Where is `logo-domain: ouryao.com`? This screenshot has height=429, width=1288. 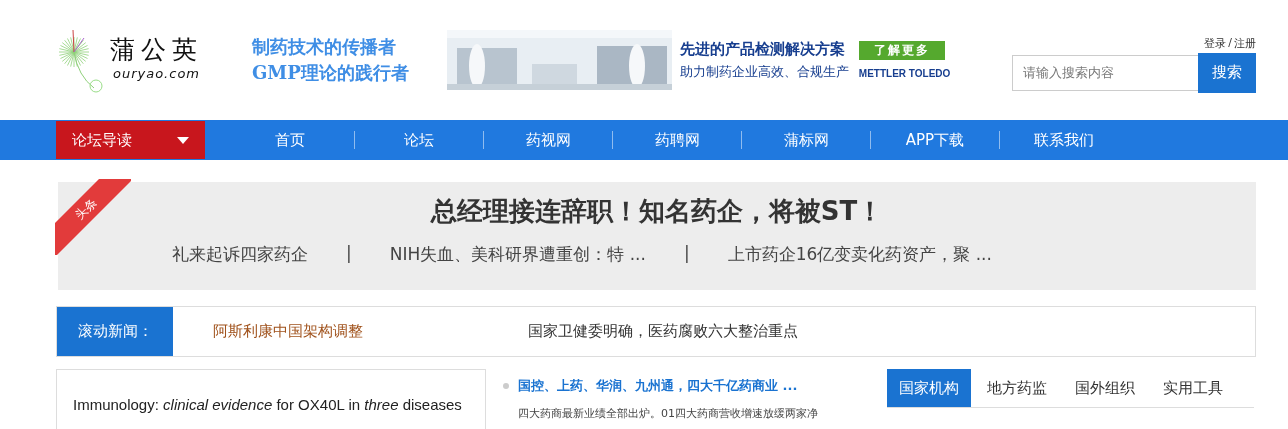
logo-domain: ouryao.com is located at coordinates (156, 73).